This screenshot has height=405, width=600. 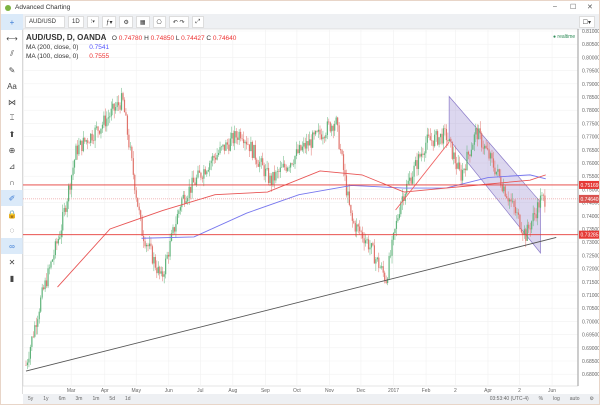 What do you see at coordinates (592, 399) in the screenshot?
I see `gear-icon: ⚙` at bounding box center [592, 399].